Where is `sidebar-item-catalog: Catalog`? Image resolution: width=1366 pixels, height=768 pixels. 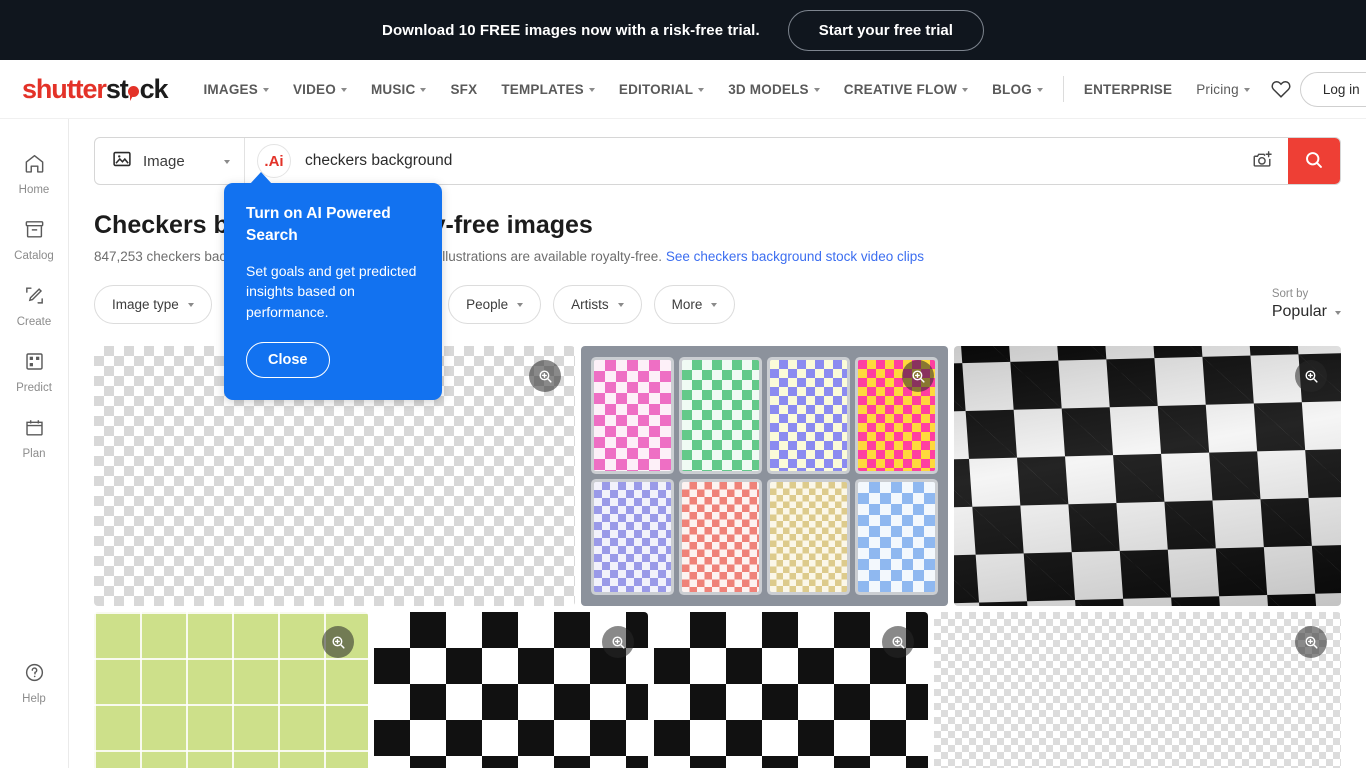
sidebar-item-catalog: Catalog is located at coordinates (34, 240).